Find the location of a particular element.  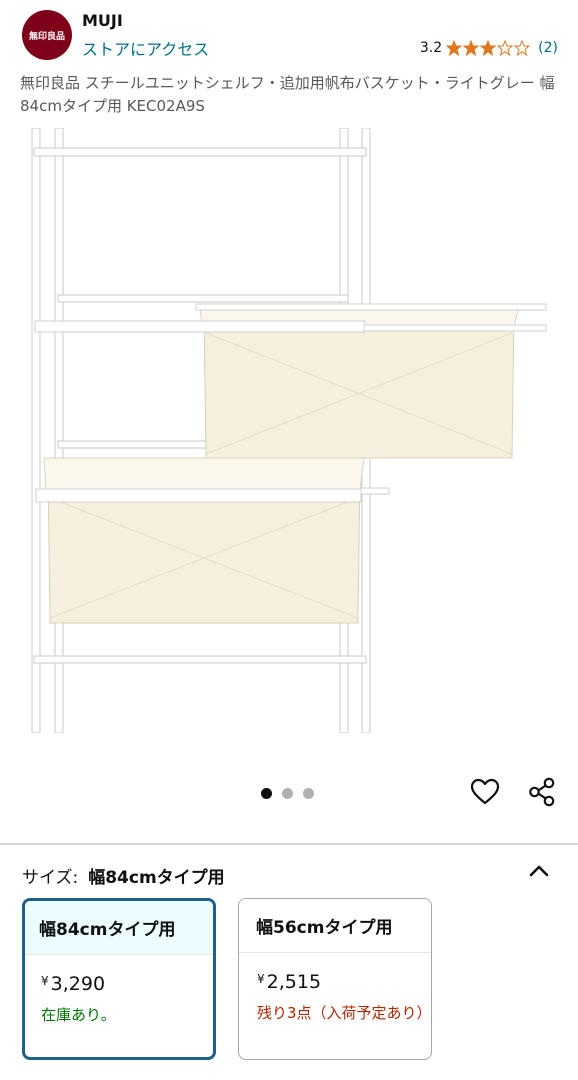

brand-logo: 無印良品 is located at coordinates (47, 35).